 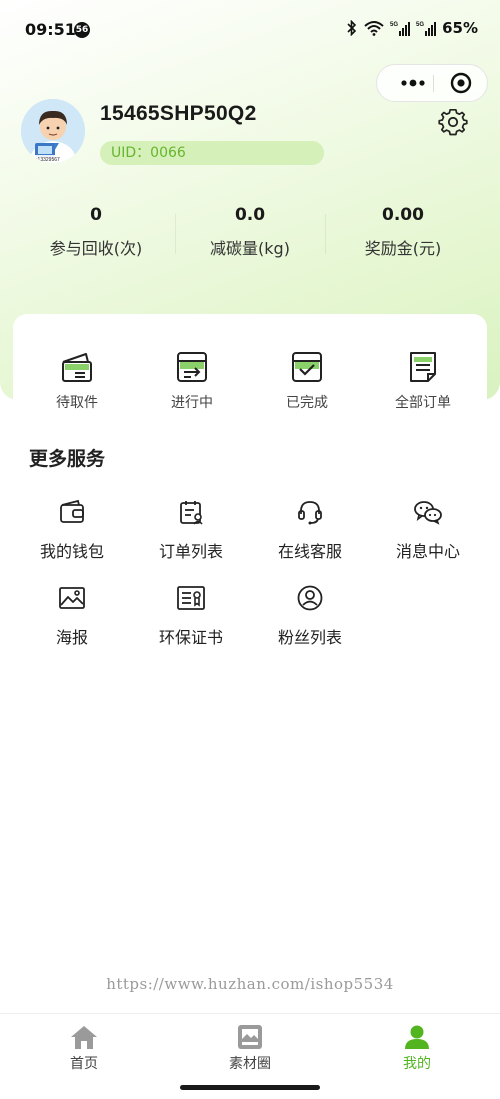 I want to click on more-services-title: 更多服务, so click(x=67, y=459).